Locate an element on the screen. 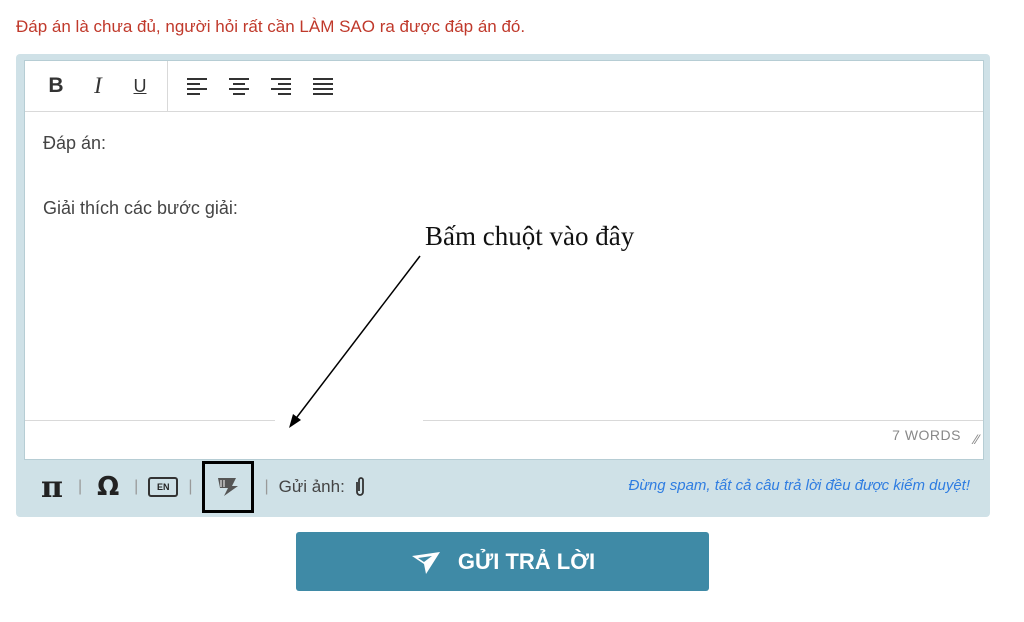 The width and height of the screenshot is (1024, 622). resize-handle-icon: ⁄⁄ is located at coordinates (976, 439).